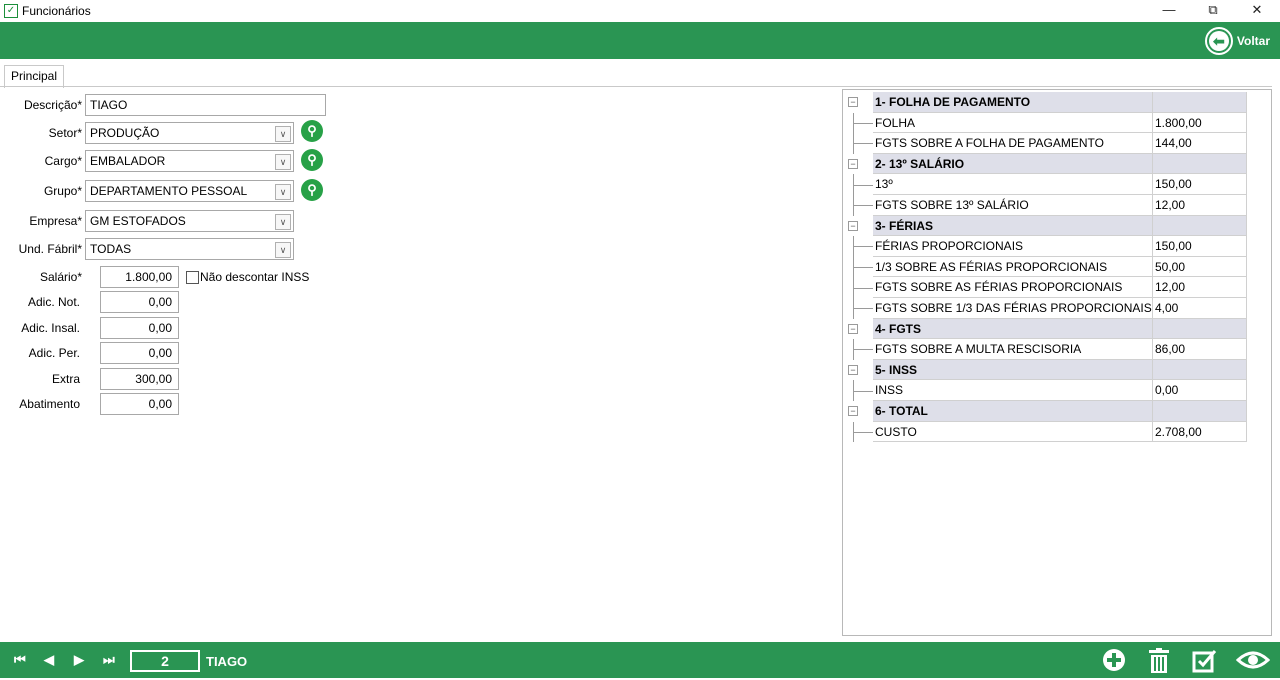 This screenshot has width=1280, height=680. Describe the element at coordinates (40, 379) in the screenshot. I see `extra-row: Extra` at that location.